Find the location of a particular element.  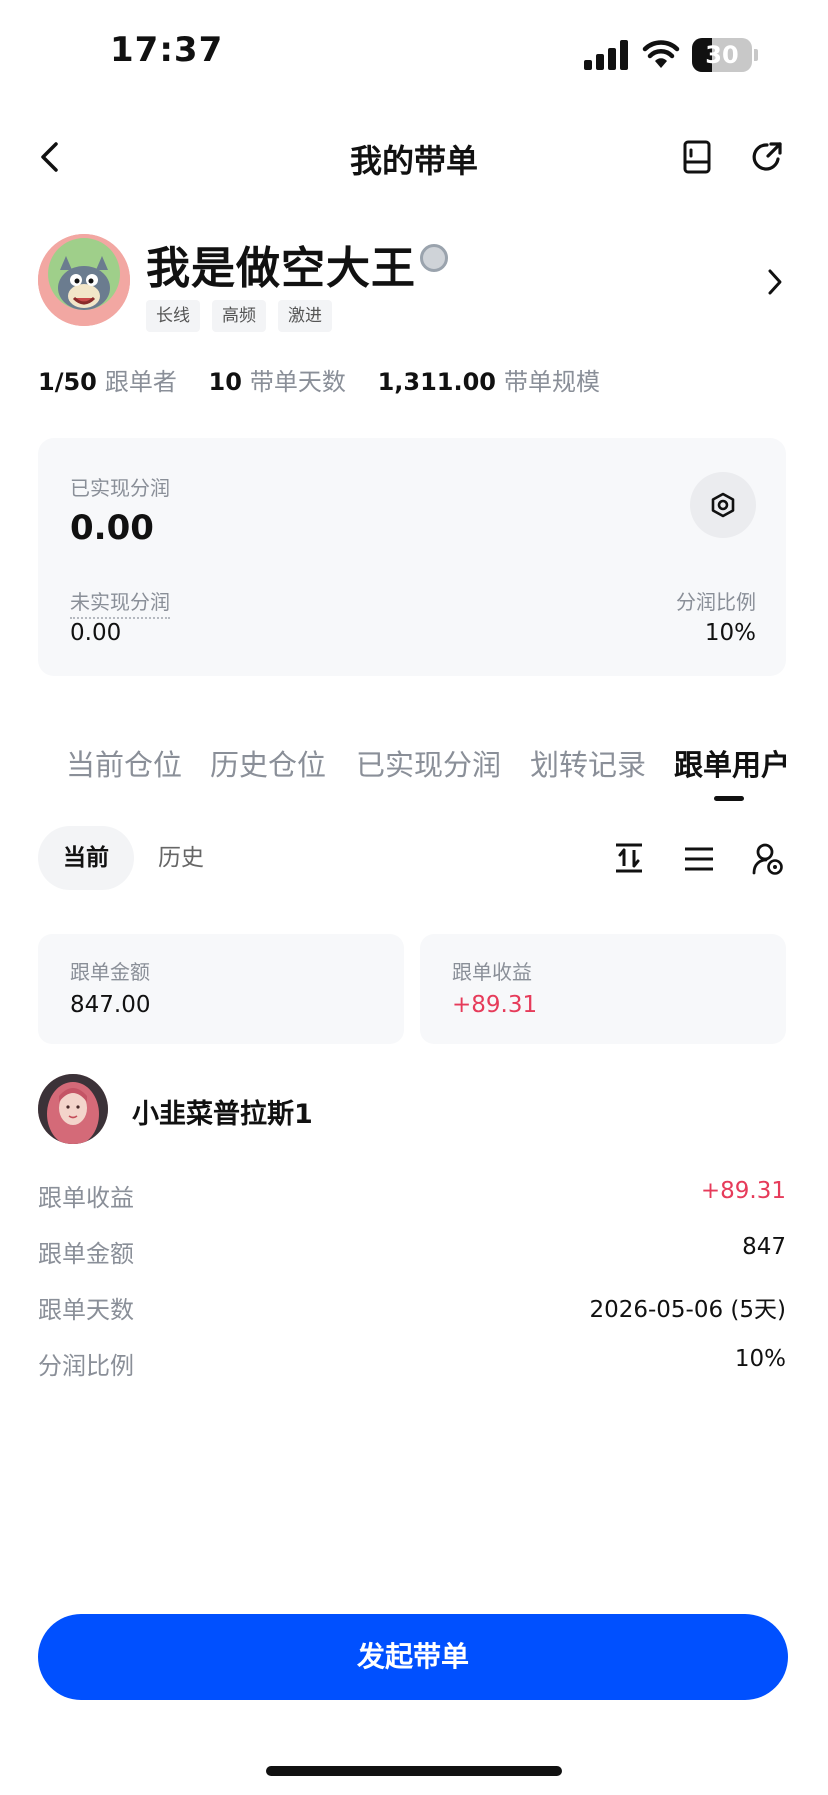

copy-profit-value: +89.31 is located at coordinates (495, 1005).